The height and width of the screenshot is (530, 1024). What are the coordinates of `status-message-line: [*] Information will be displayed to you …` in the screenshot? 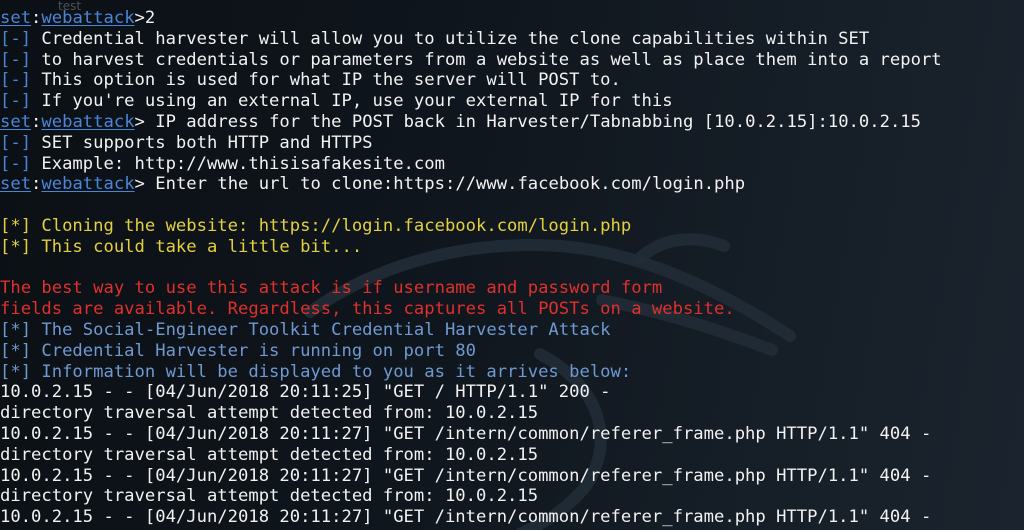 It's located at (512, 372).